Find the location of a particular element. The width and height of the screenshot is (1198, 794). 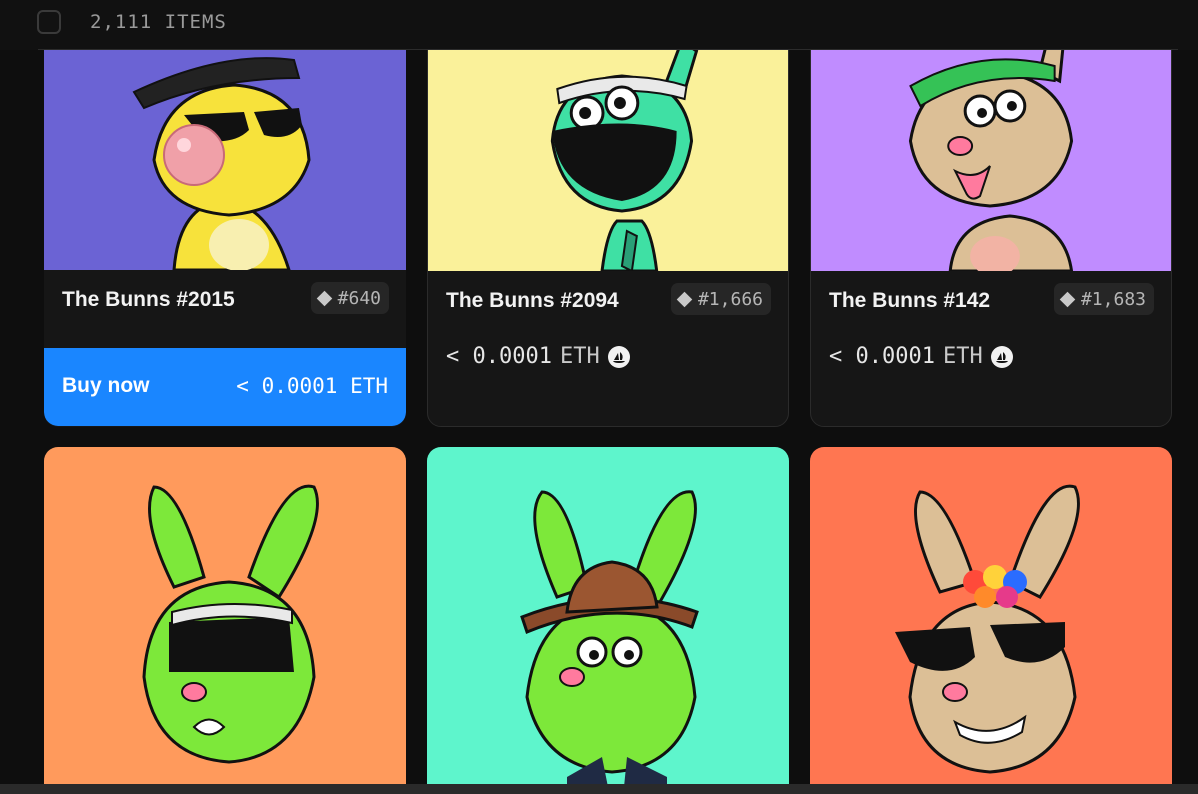

collection-toolbar: 2,111 ITEMS is located at coordinates (599, 25).